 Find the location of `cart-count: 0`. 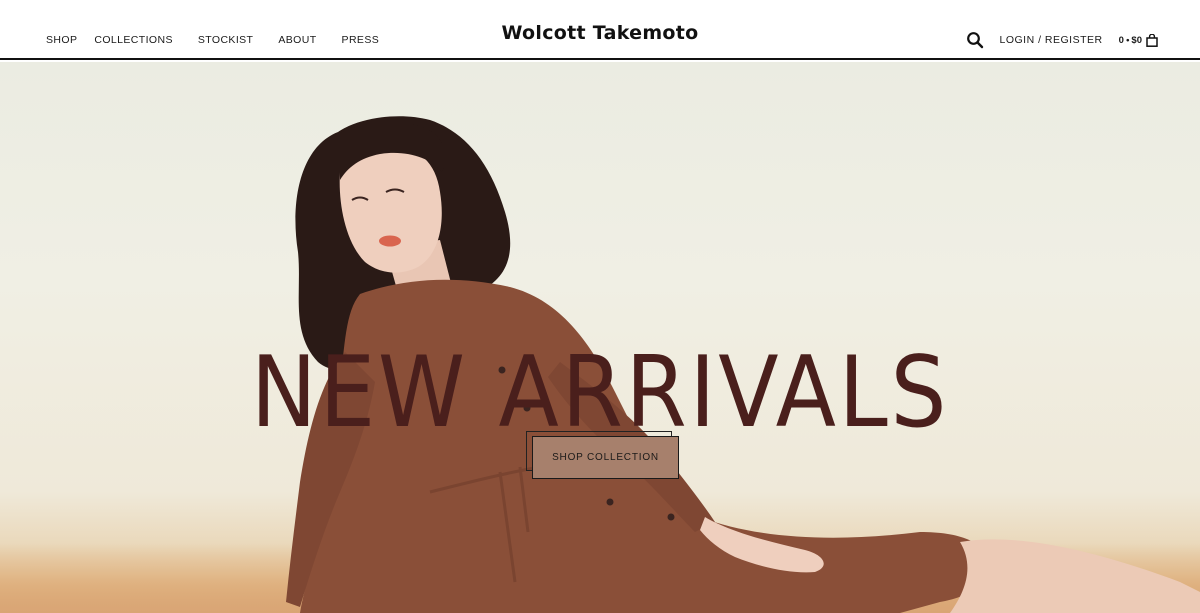

cart-count: 0 is located at coordinates (1121, 40).